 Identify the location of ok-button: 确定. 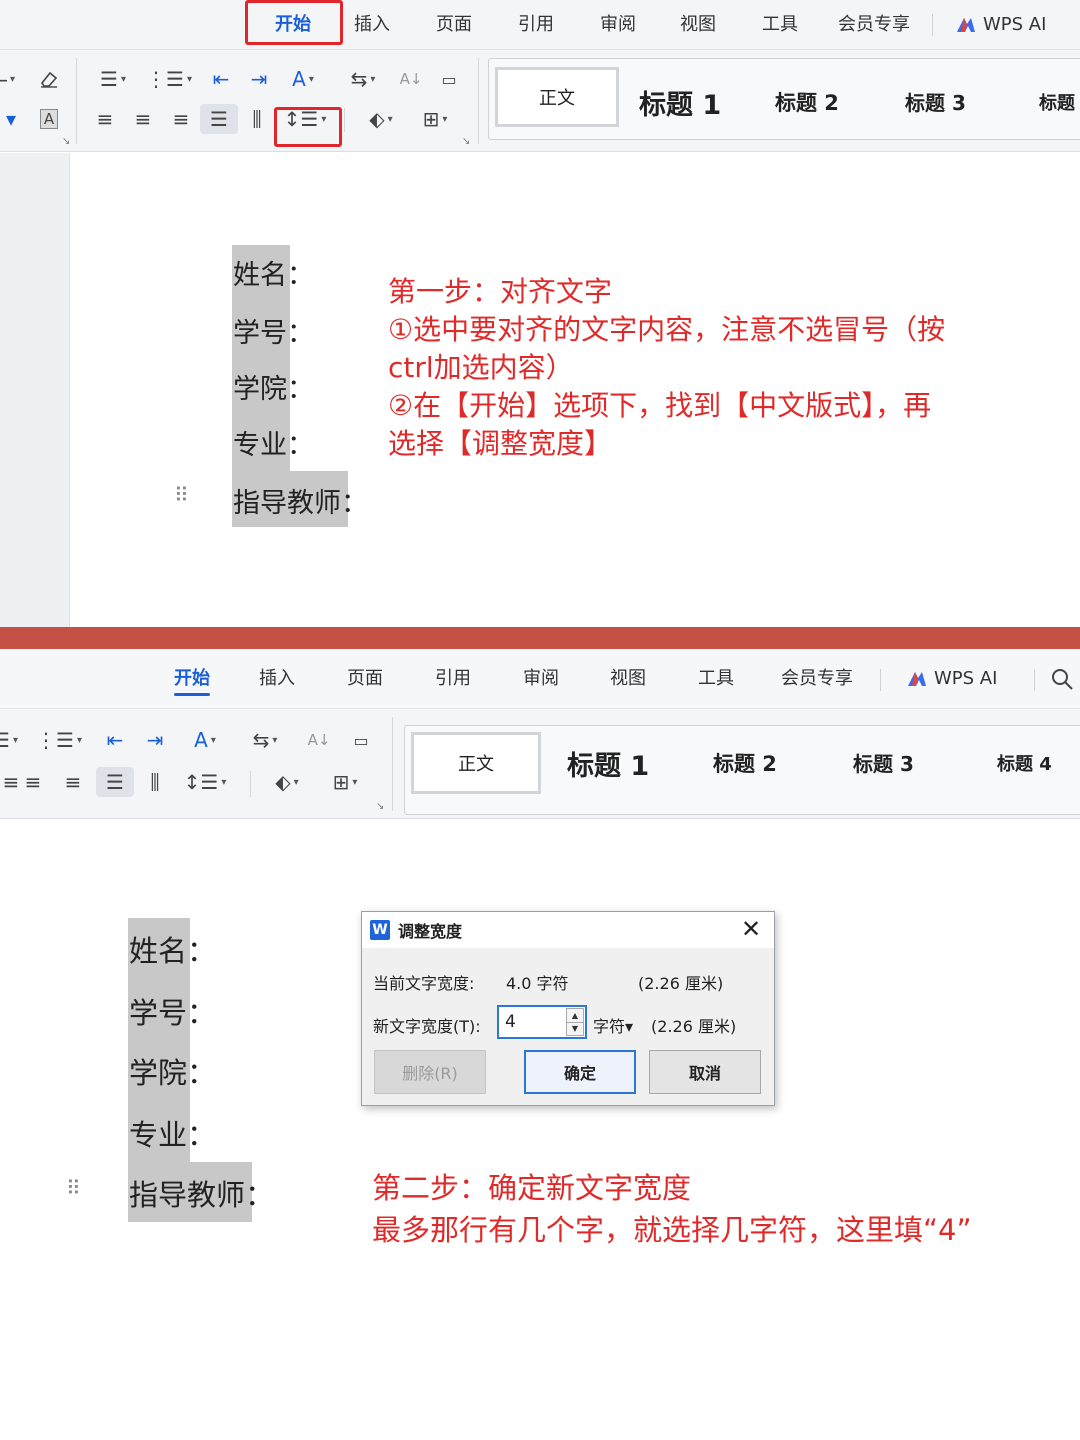
(580, 1072).